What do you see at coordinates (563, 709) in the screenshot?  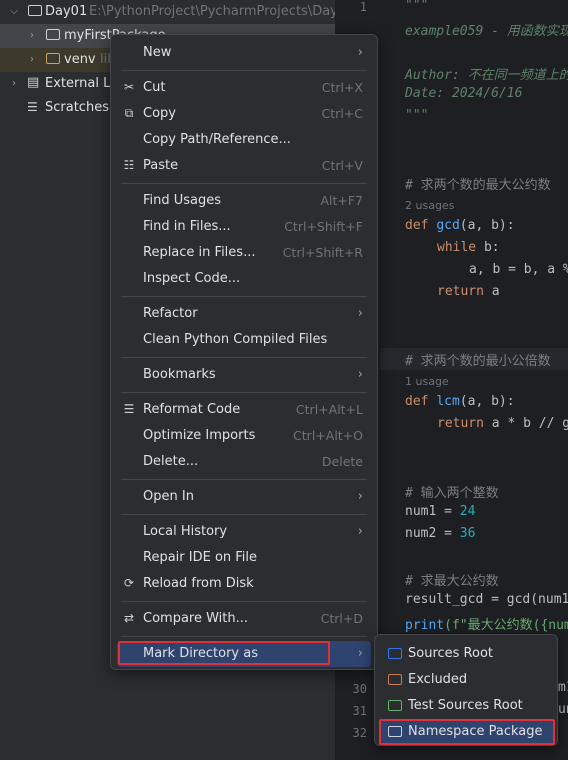 I see `code-line: un` at bounding box center [563, 709].